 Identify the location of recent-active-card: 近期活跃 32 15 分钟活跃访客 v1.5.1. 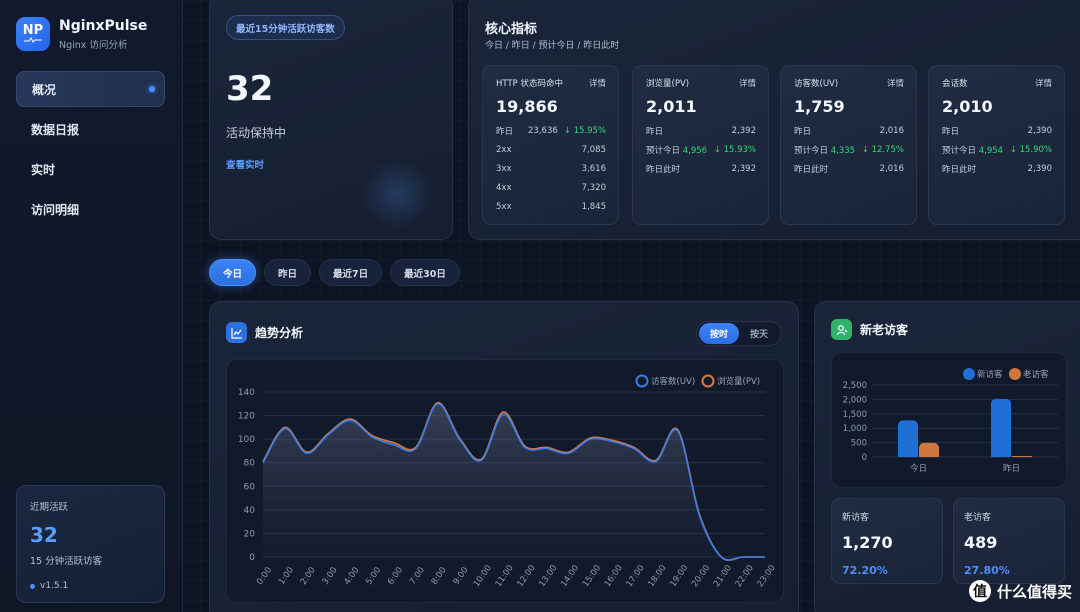
(90, 544).